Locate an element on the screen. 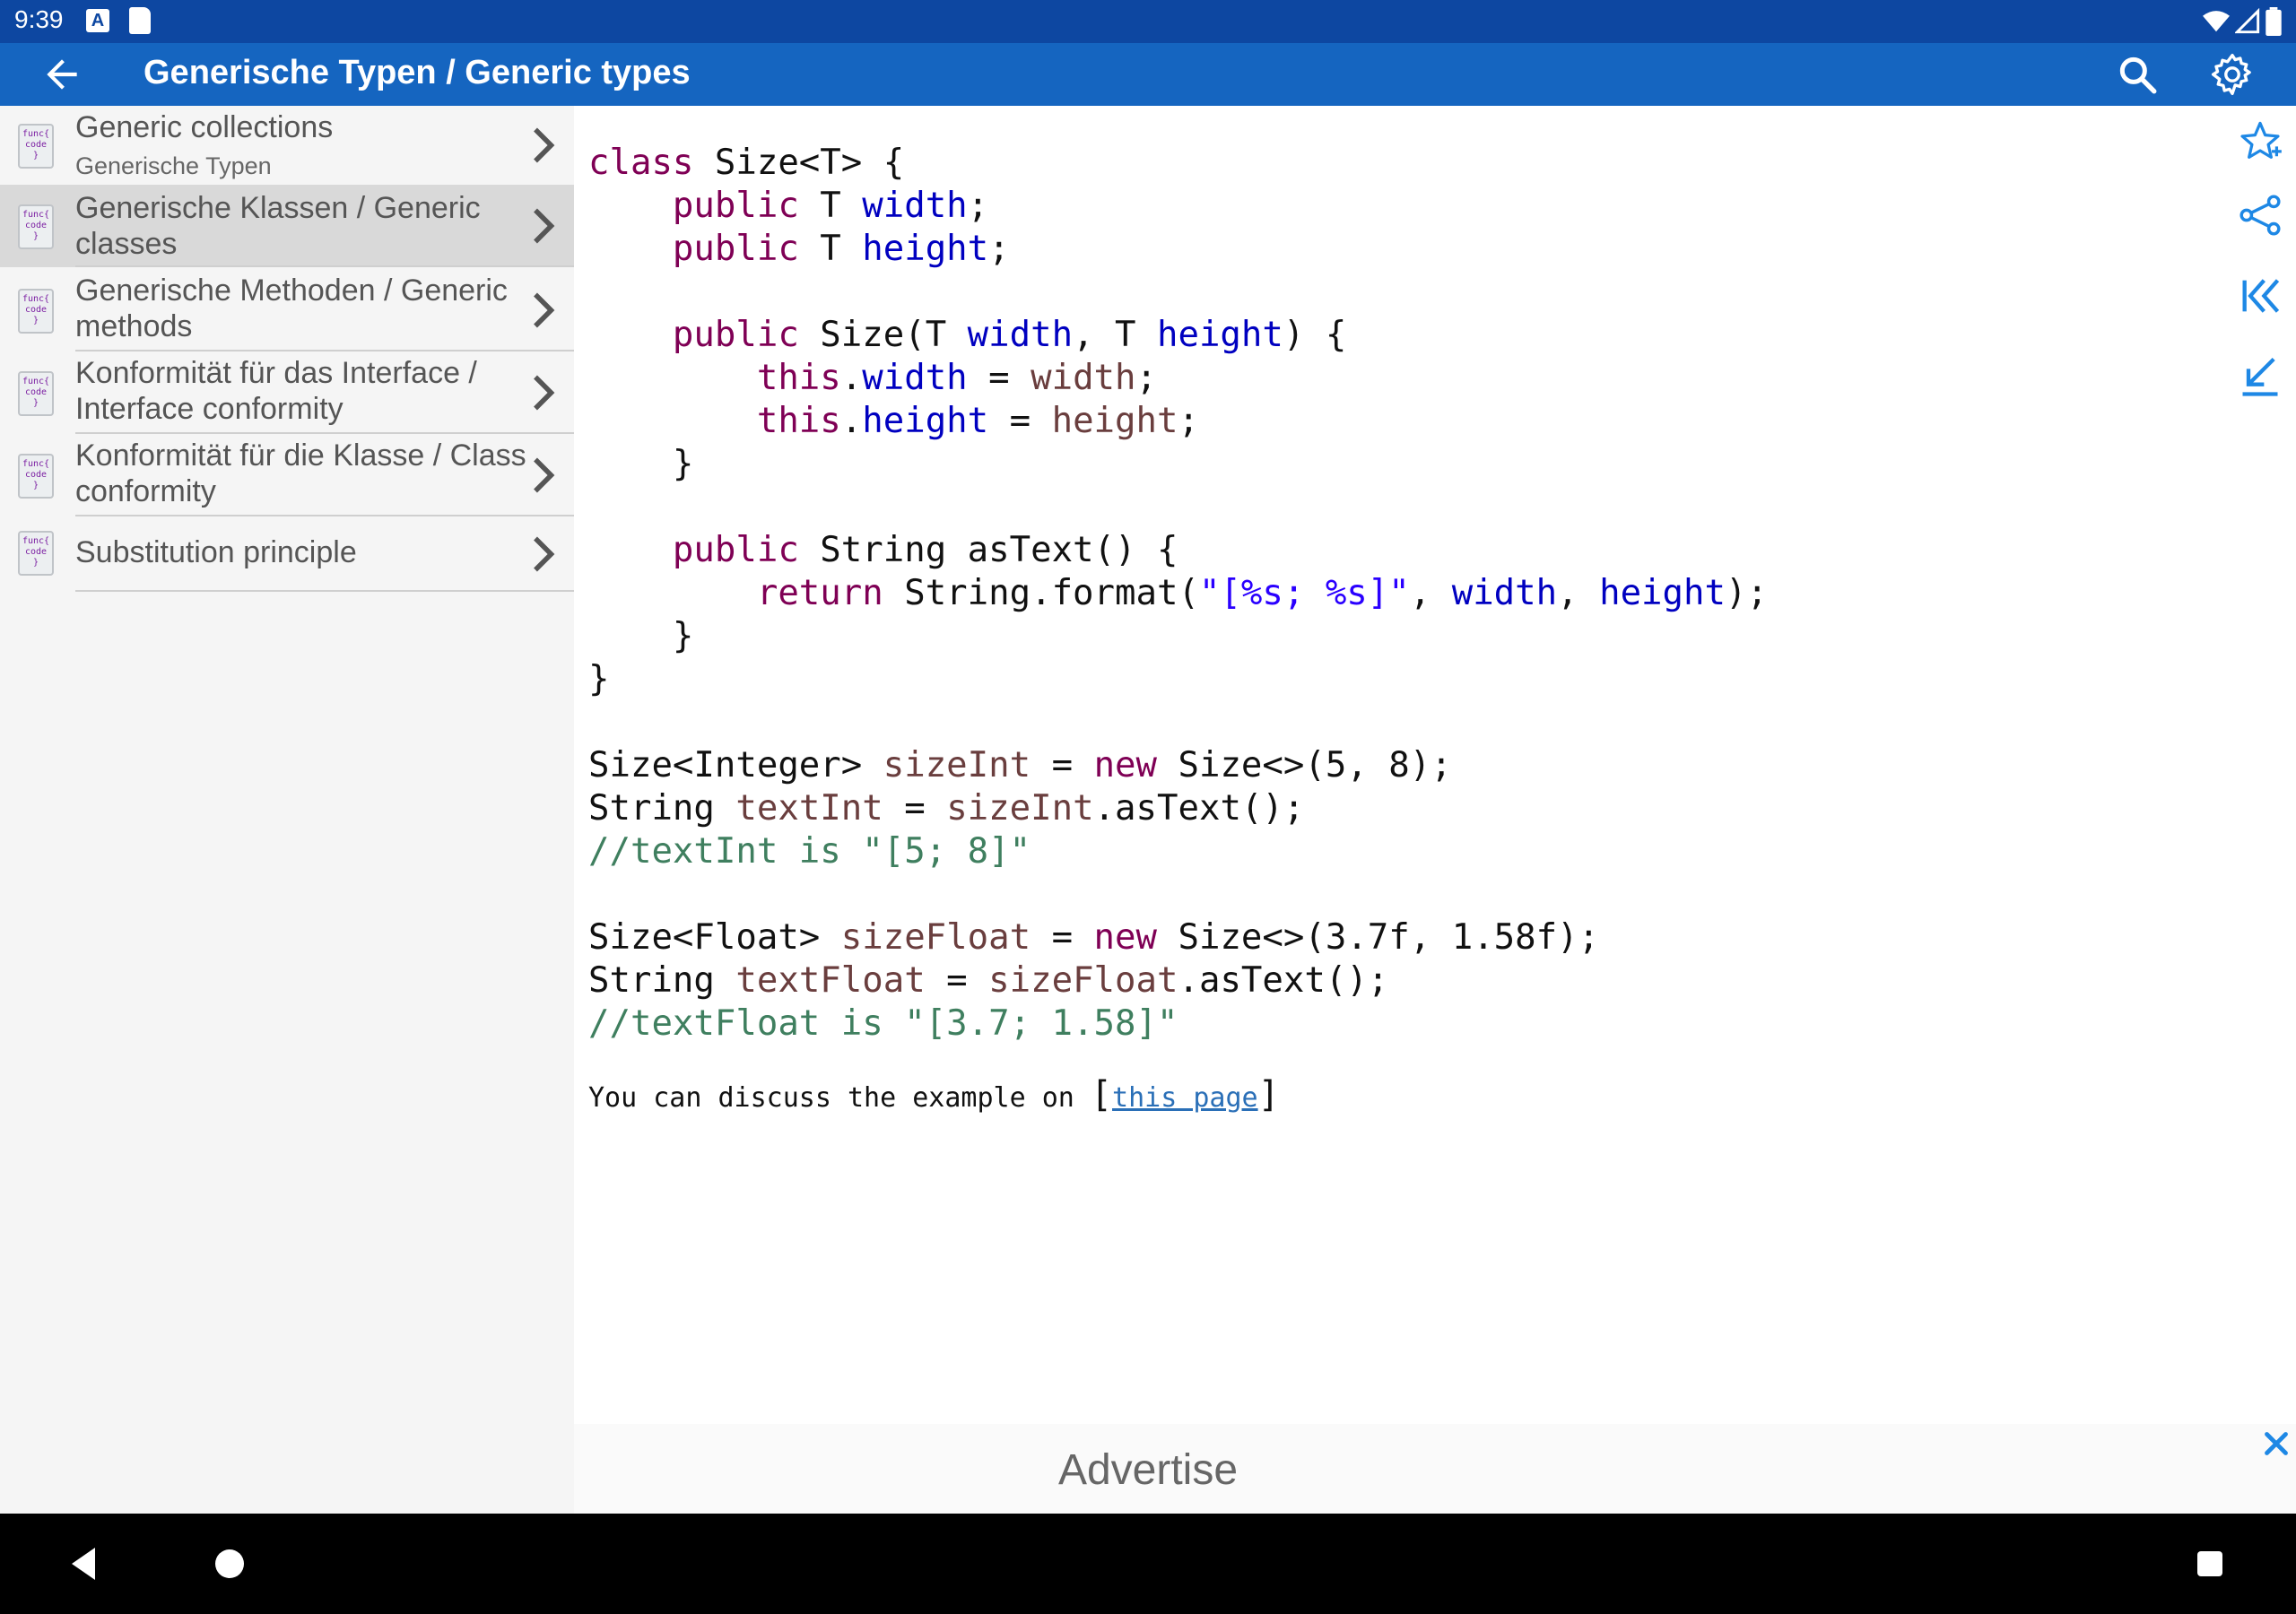 The height and width of the screenshot is (1614, 2296). discuss-text: You can discuss the example on is located at coordinates (839, 1098).